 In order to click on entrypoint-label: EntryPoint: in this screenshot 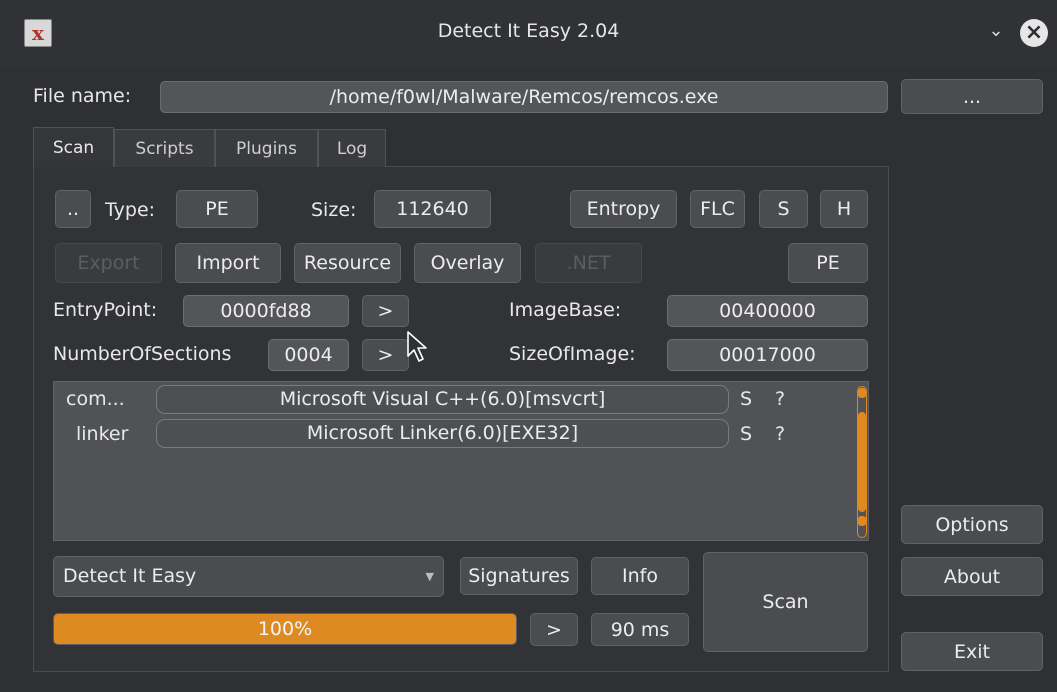, I will do `click(105, 310)`.